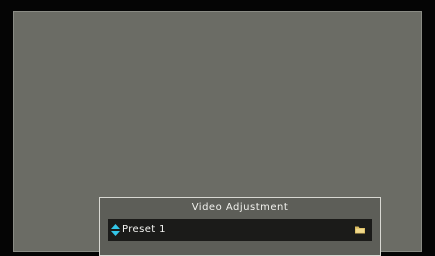  Describe the element at coordinates (115, 230) in the screenshot. I see `up-down-arrows-icon` at that location.